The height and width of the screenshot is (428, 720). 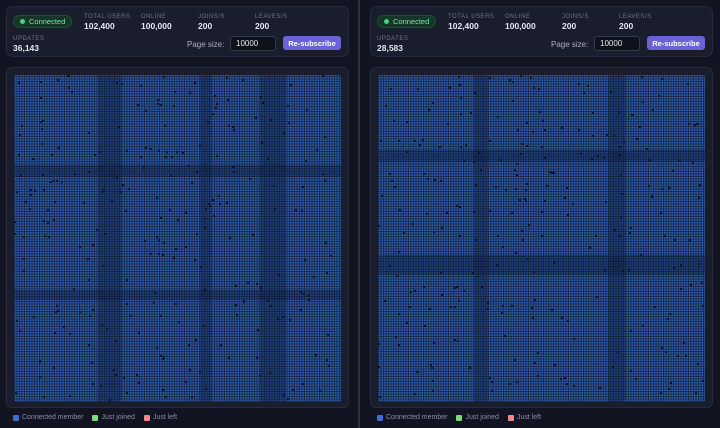 I want to click on legend-item-joined: Just joined, so click(x=113, y=417).